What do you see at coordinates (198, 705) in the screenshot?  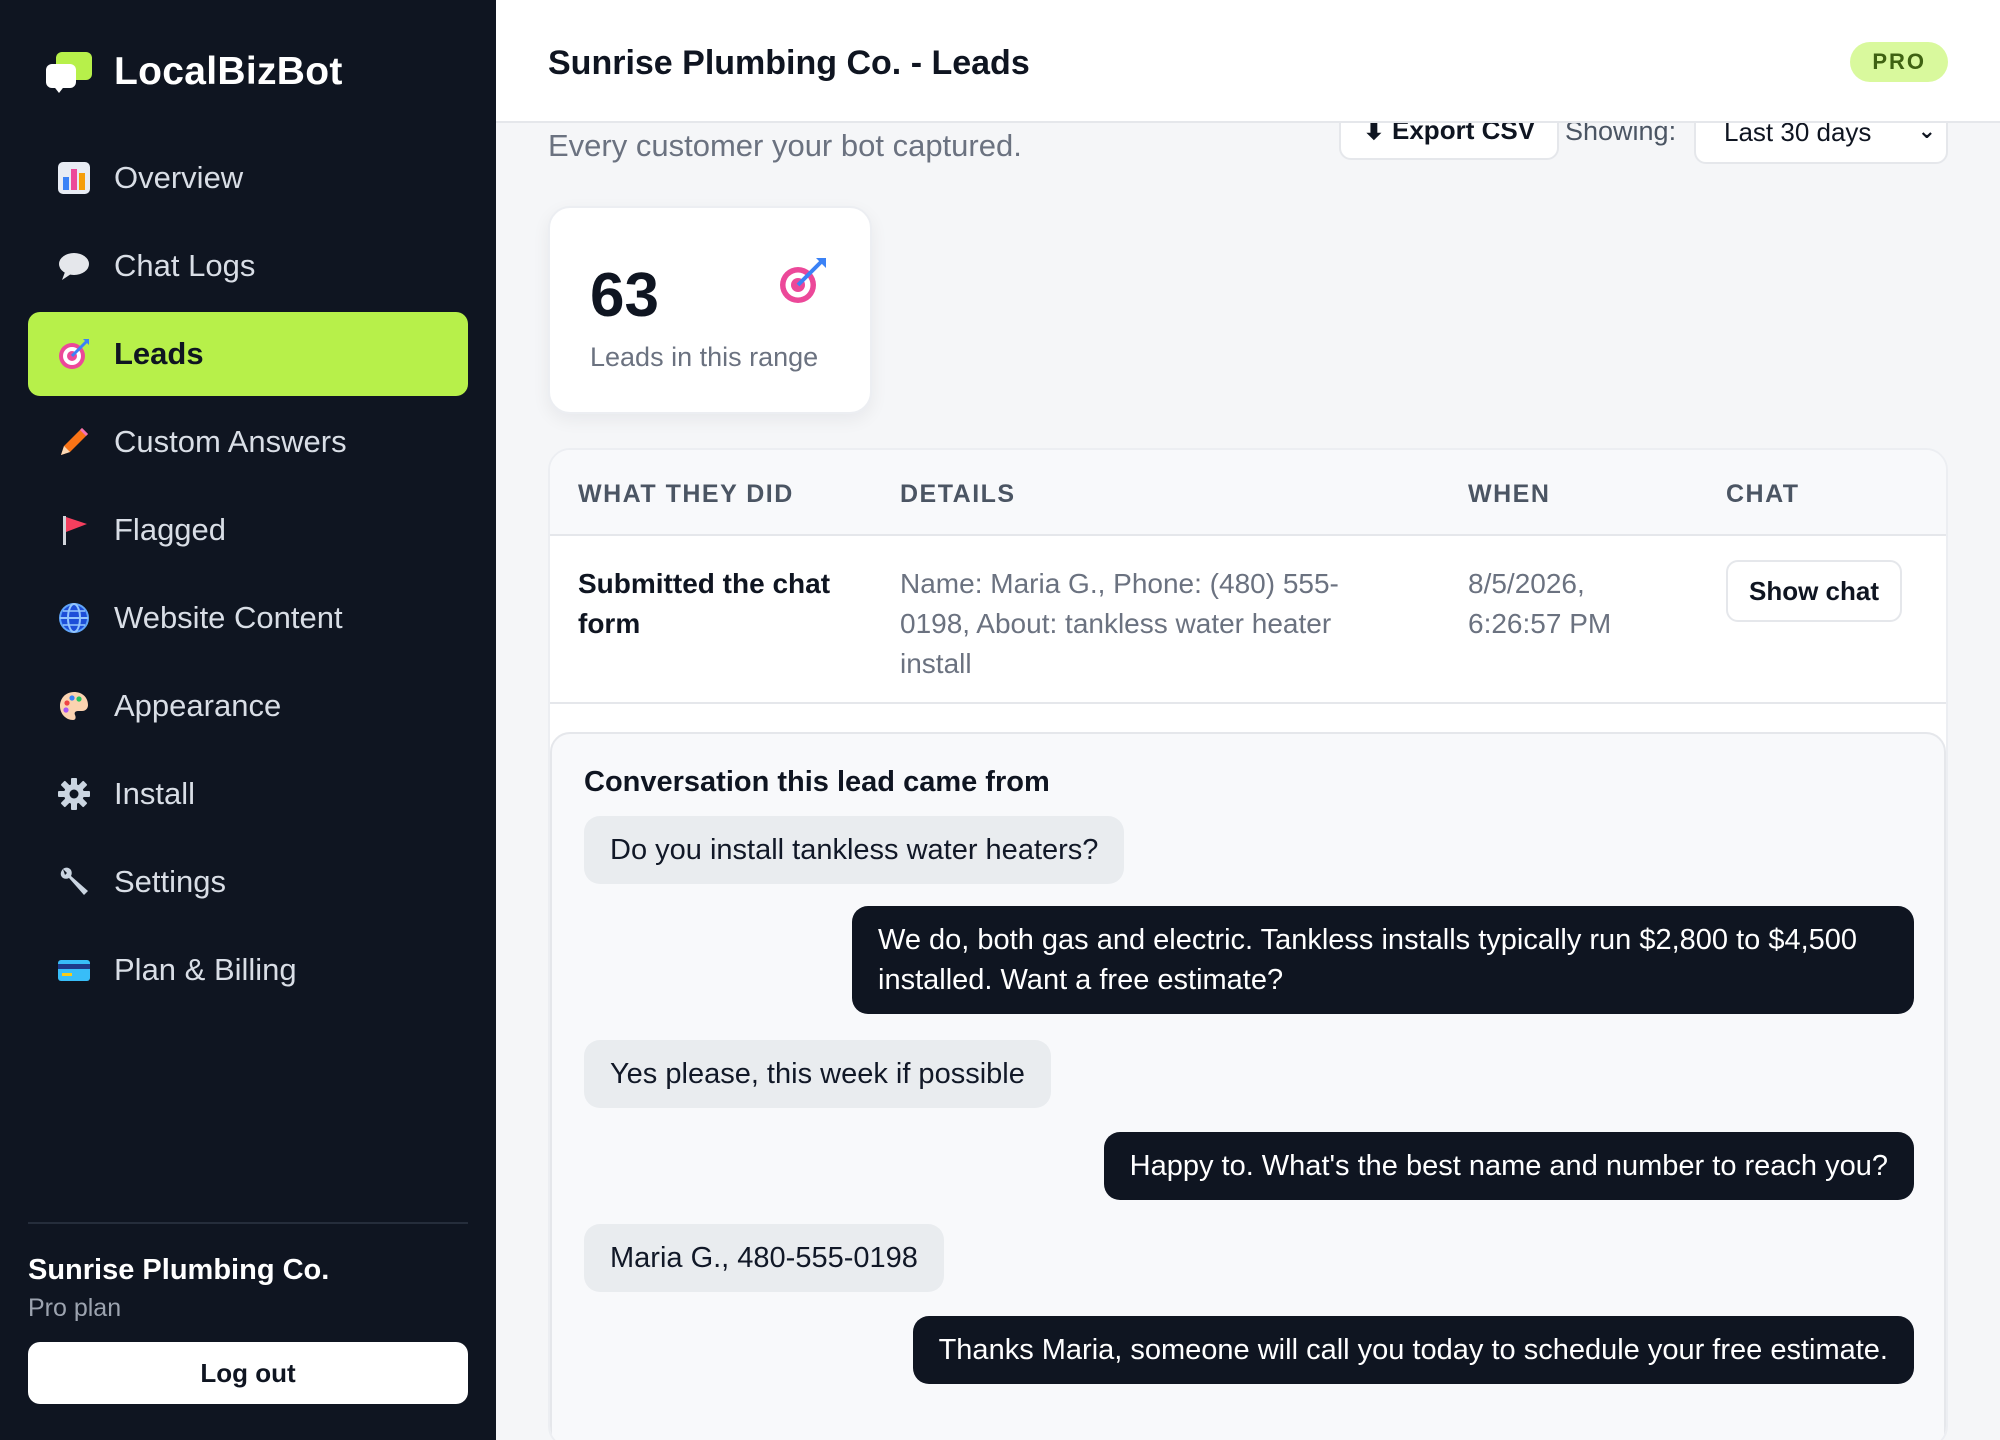 I see `sidebar-item-label: Appearance` at bounding box center [198, 705].